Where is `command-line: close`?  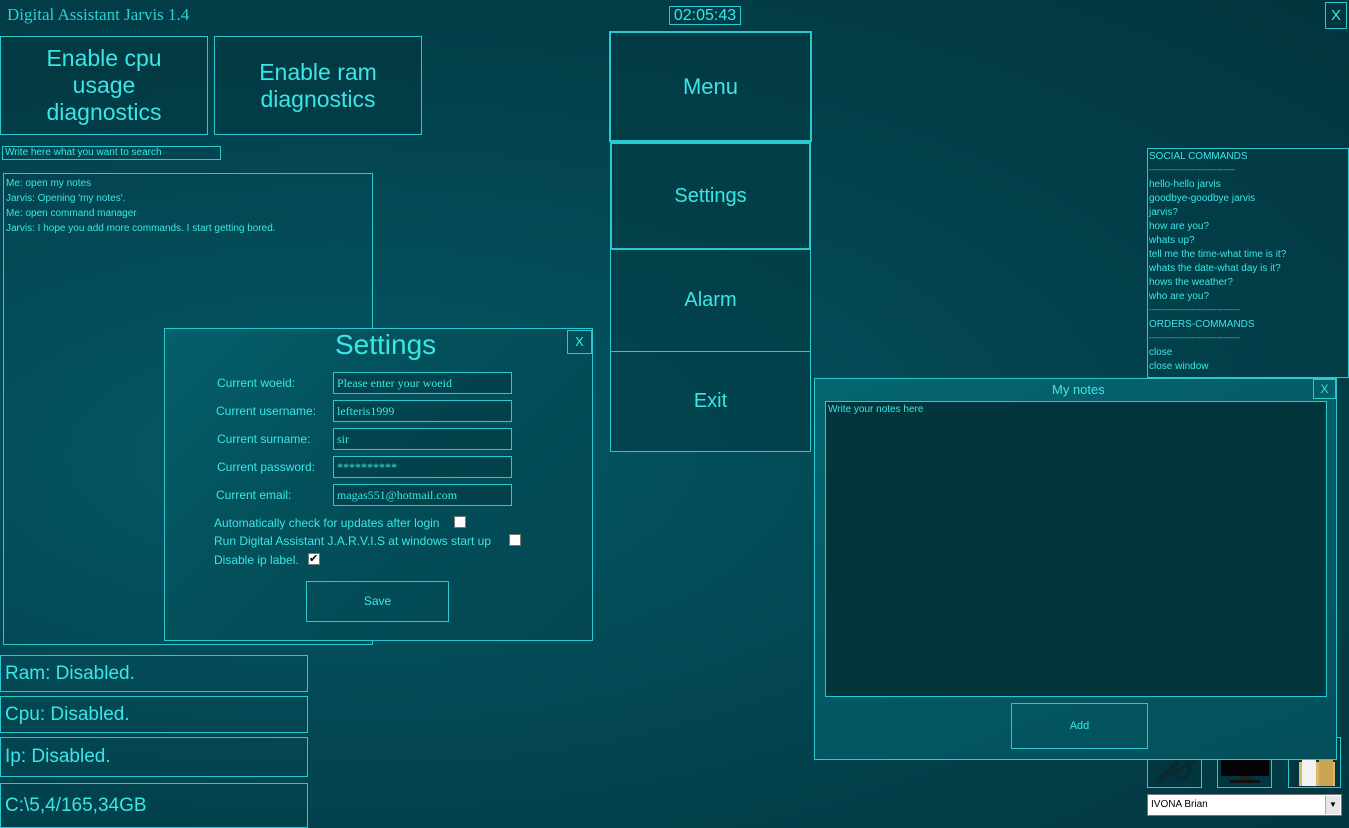
command-line: close is located at coordinates (1161, 352).